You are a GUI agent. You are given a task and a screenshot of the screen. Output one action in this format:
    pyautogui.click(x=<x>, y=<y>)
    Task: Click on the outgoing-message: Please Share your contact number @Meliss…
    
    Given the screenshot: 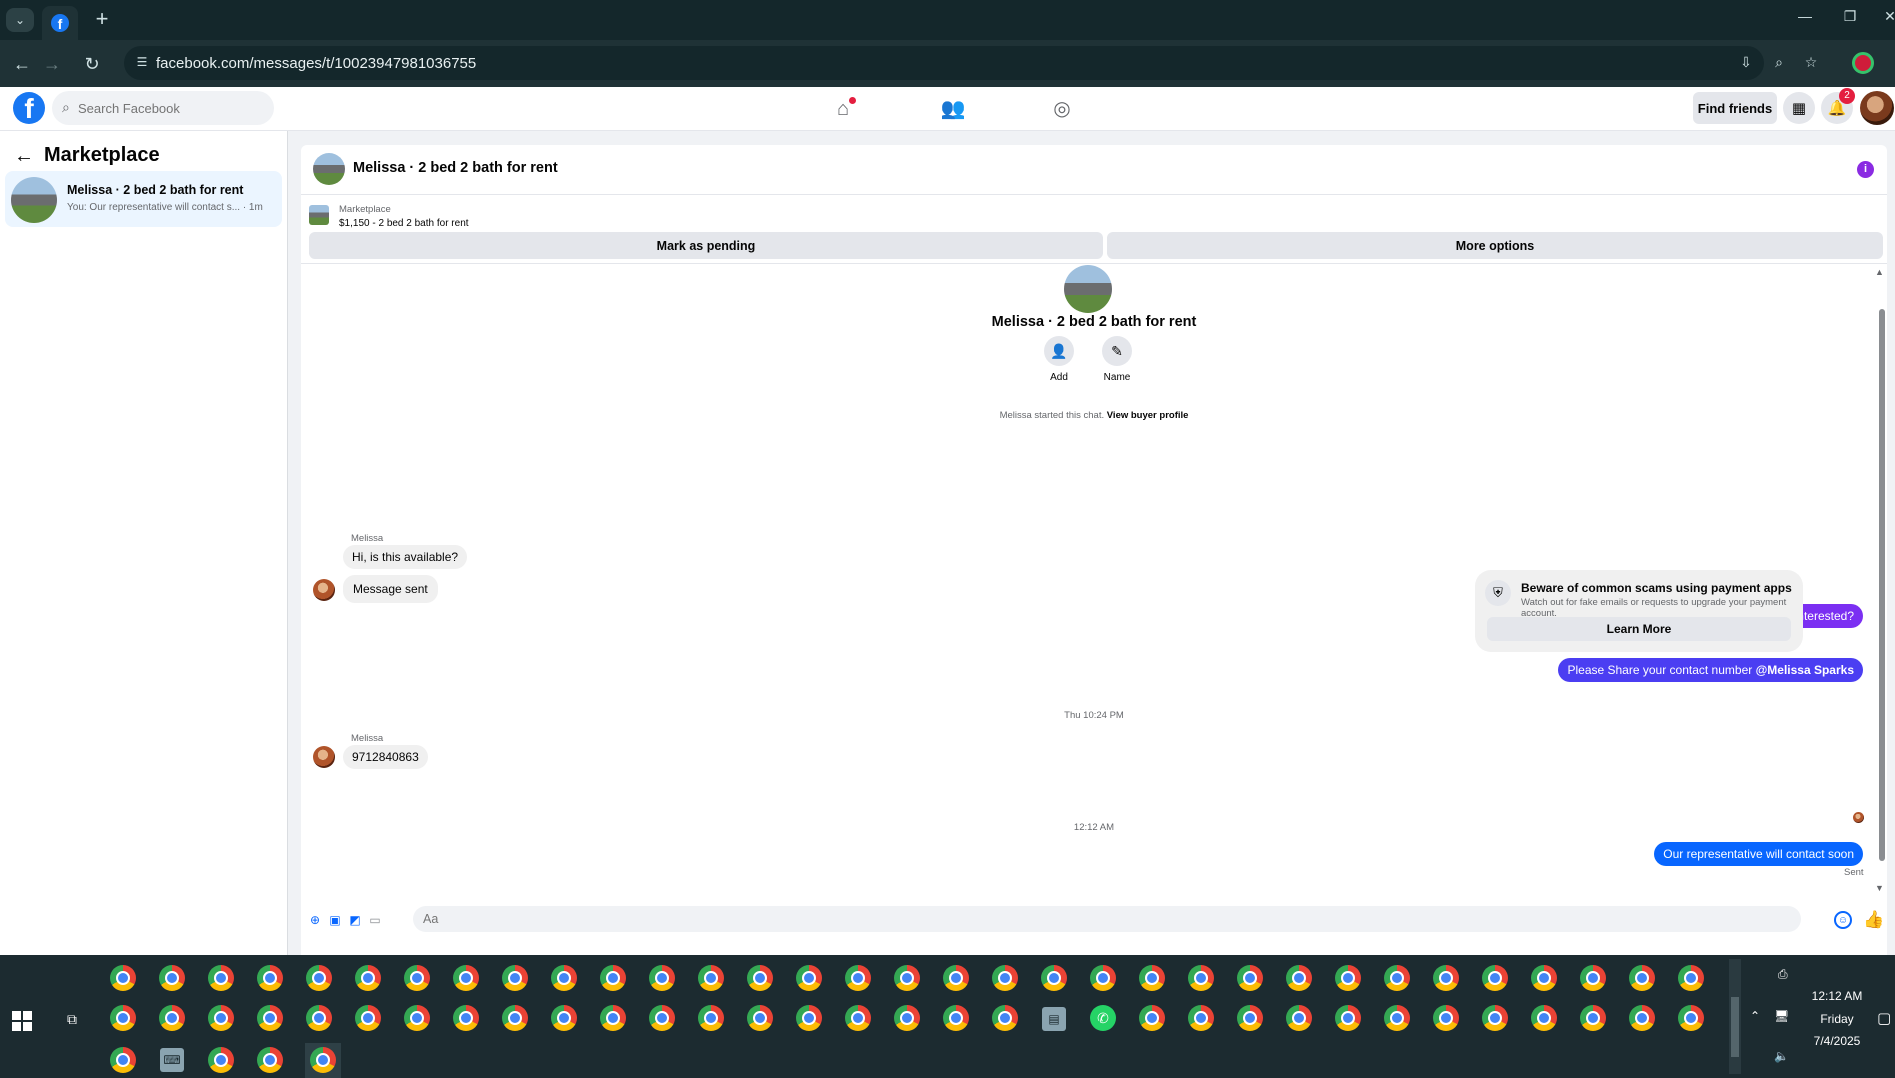 What is the action you would take?
    pyautogui.click(x=1710, y=670)
    